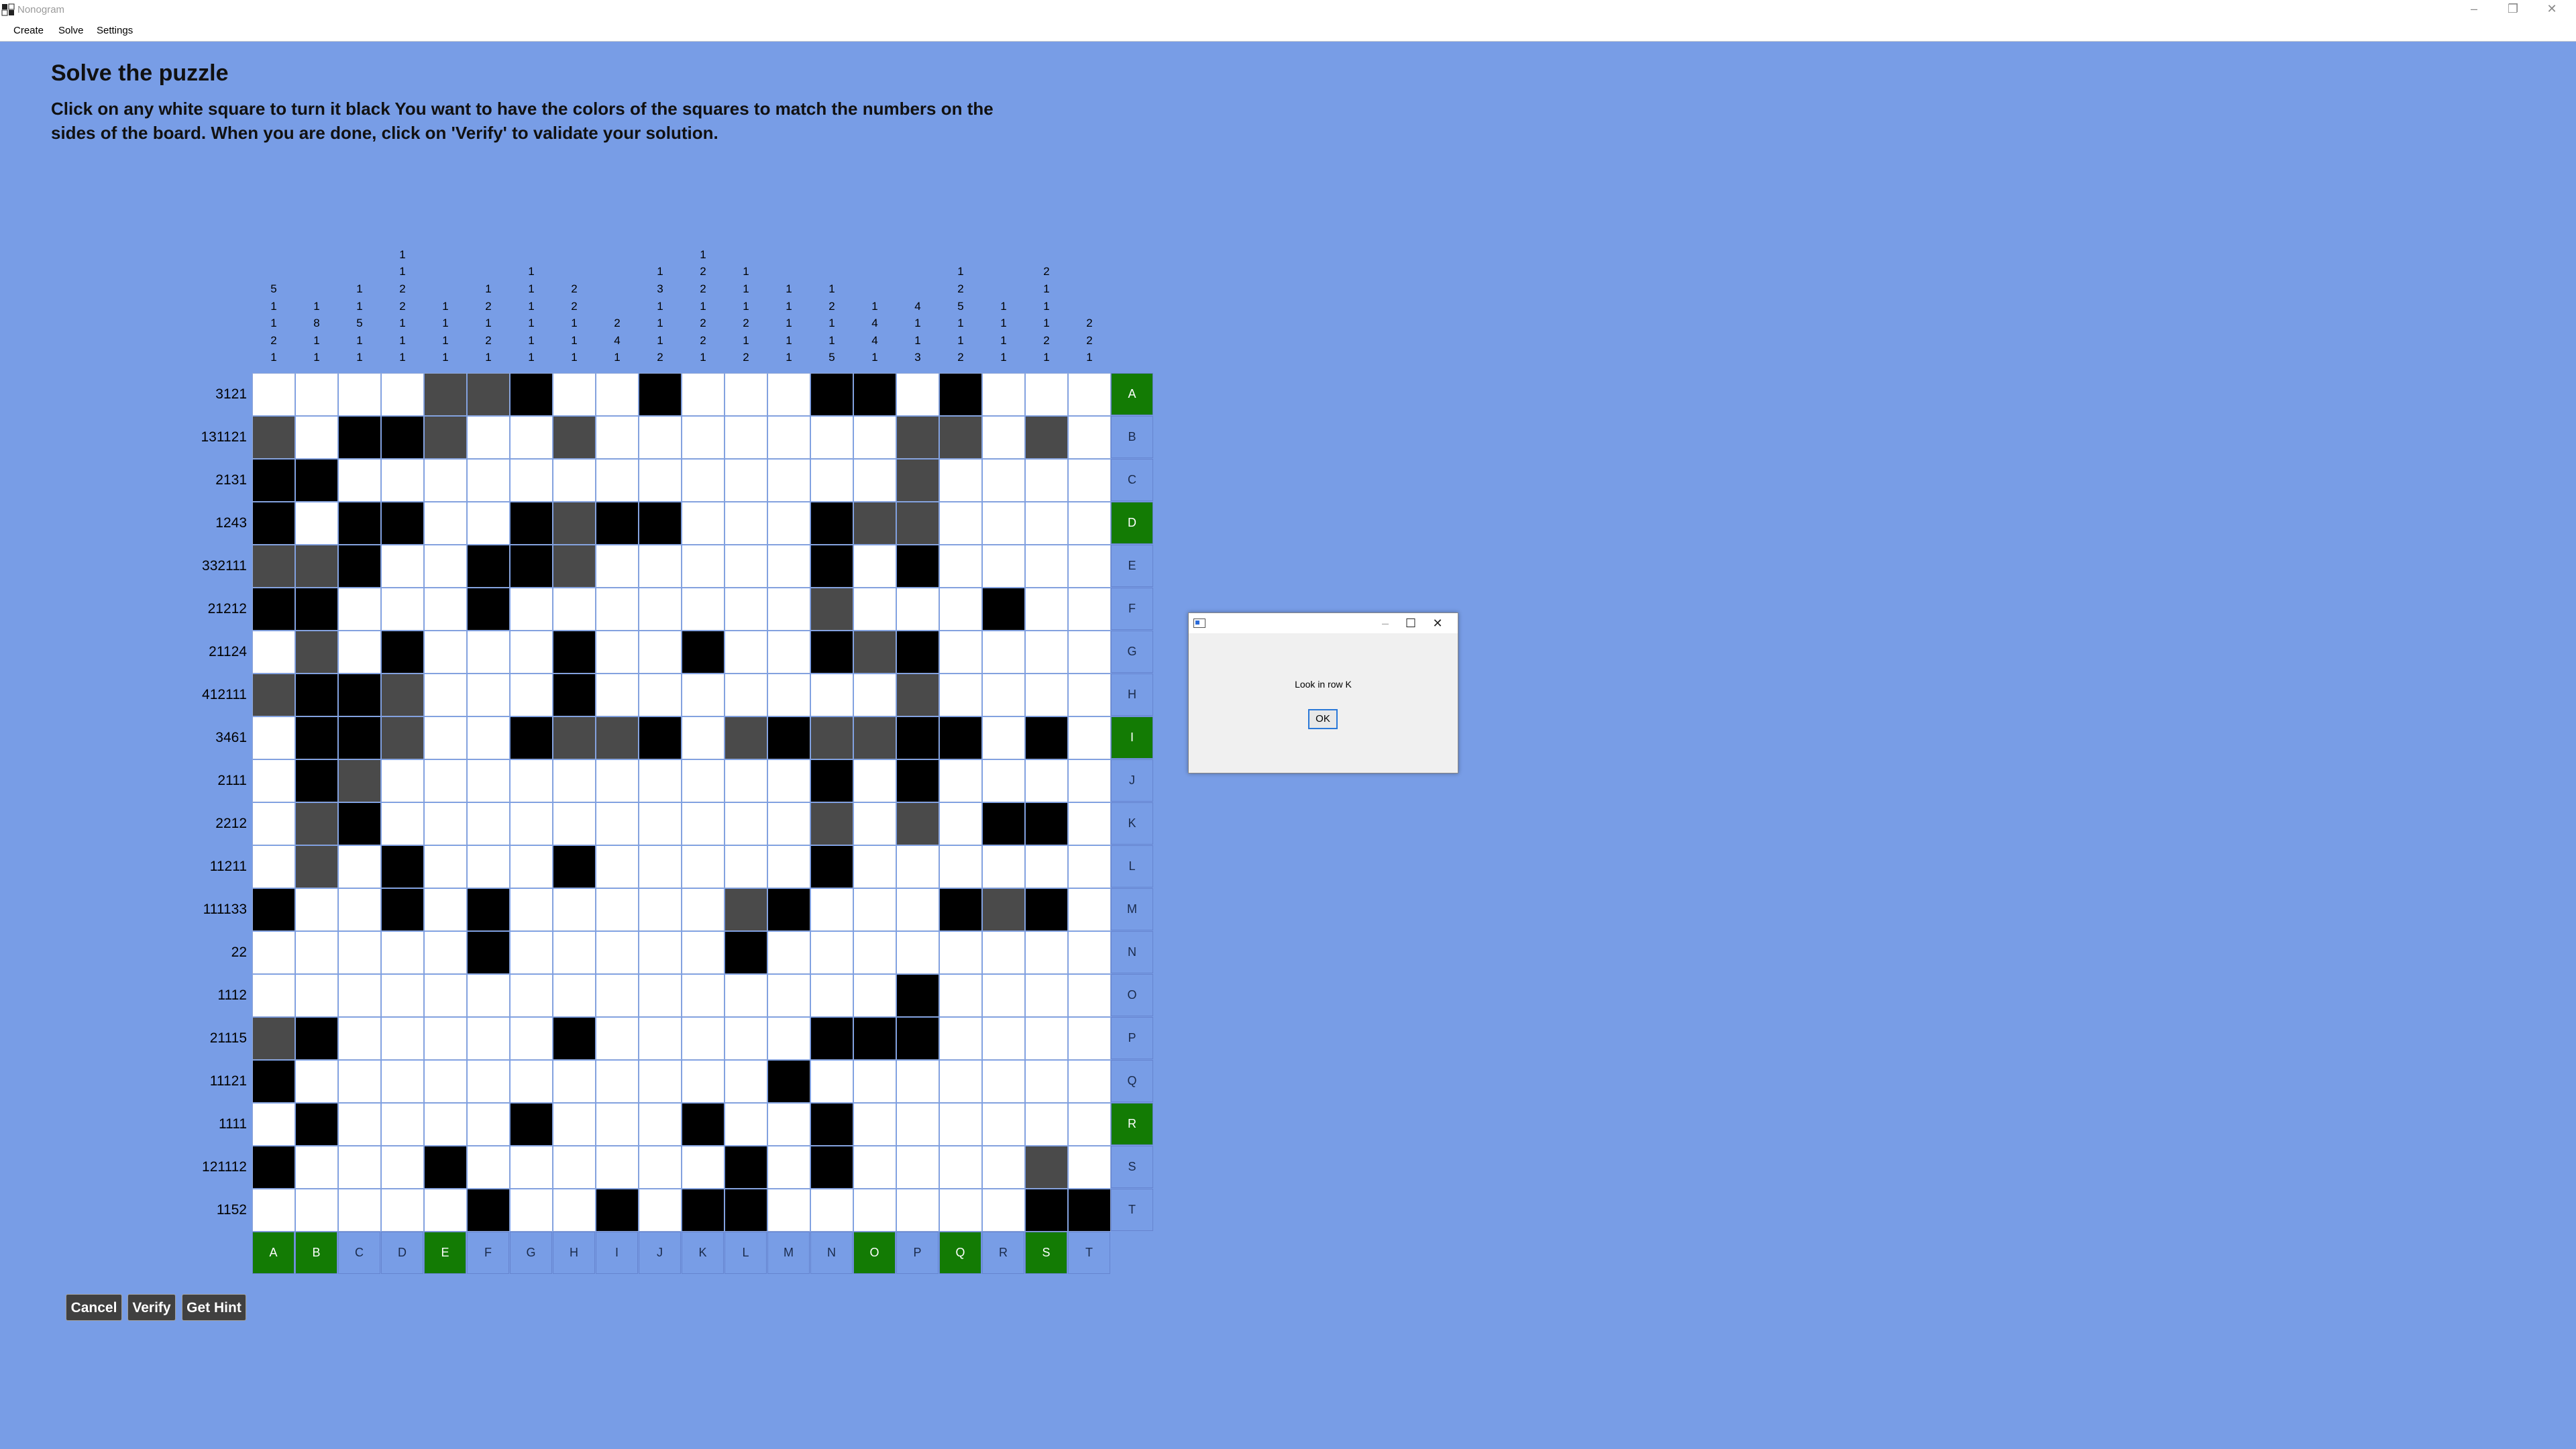 The image size is (2576, 1449). What do you see at coordinates (1323, 719) in the screenshot?
I see `dialog-ok-button: OK` at bounding box center [1323, 719].